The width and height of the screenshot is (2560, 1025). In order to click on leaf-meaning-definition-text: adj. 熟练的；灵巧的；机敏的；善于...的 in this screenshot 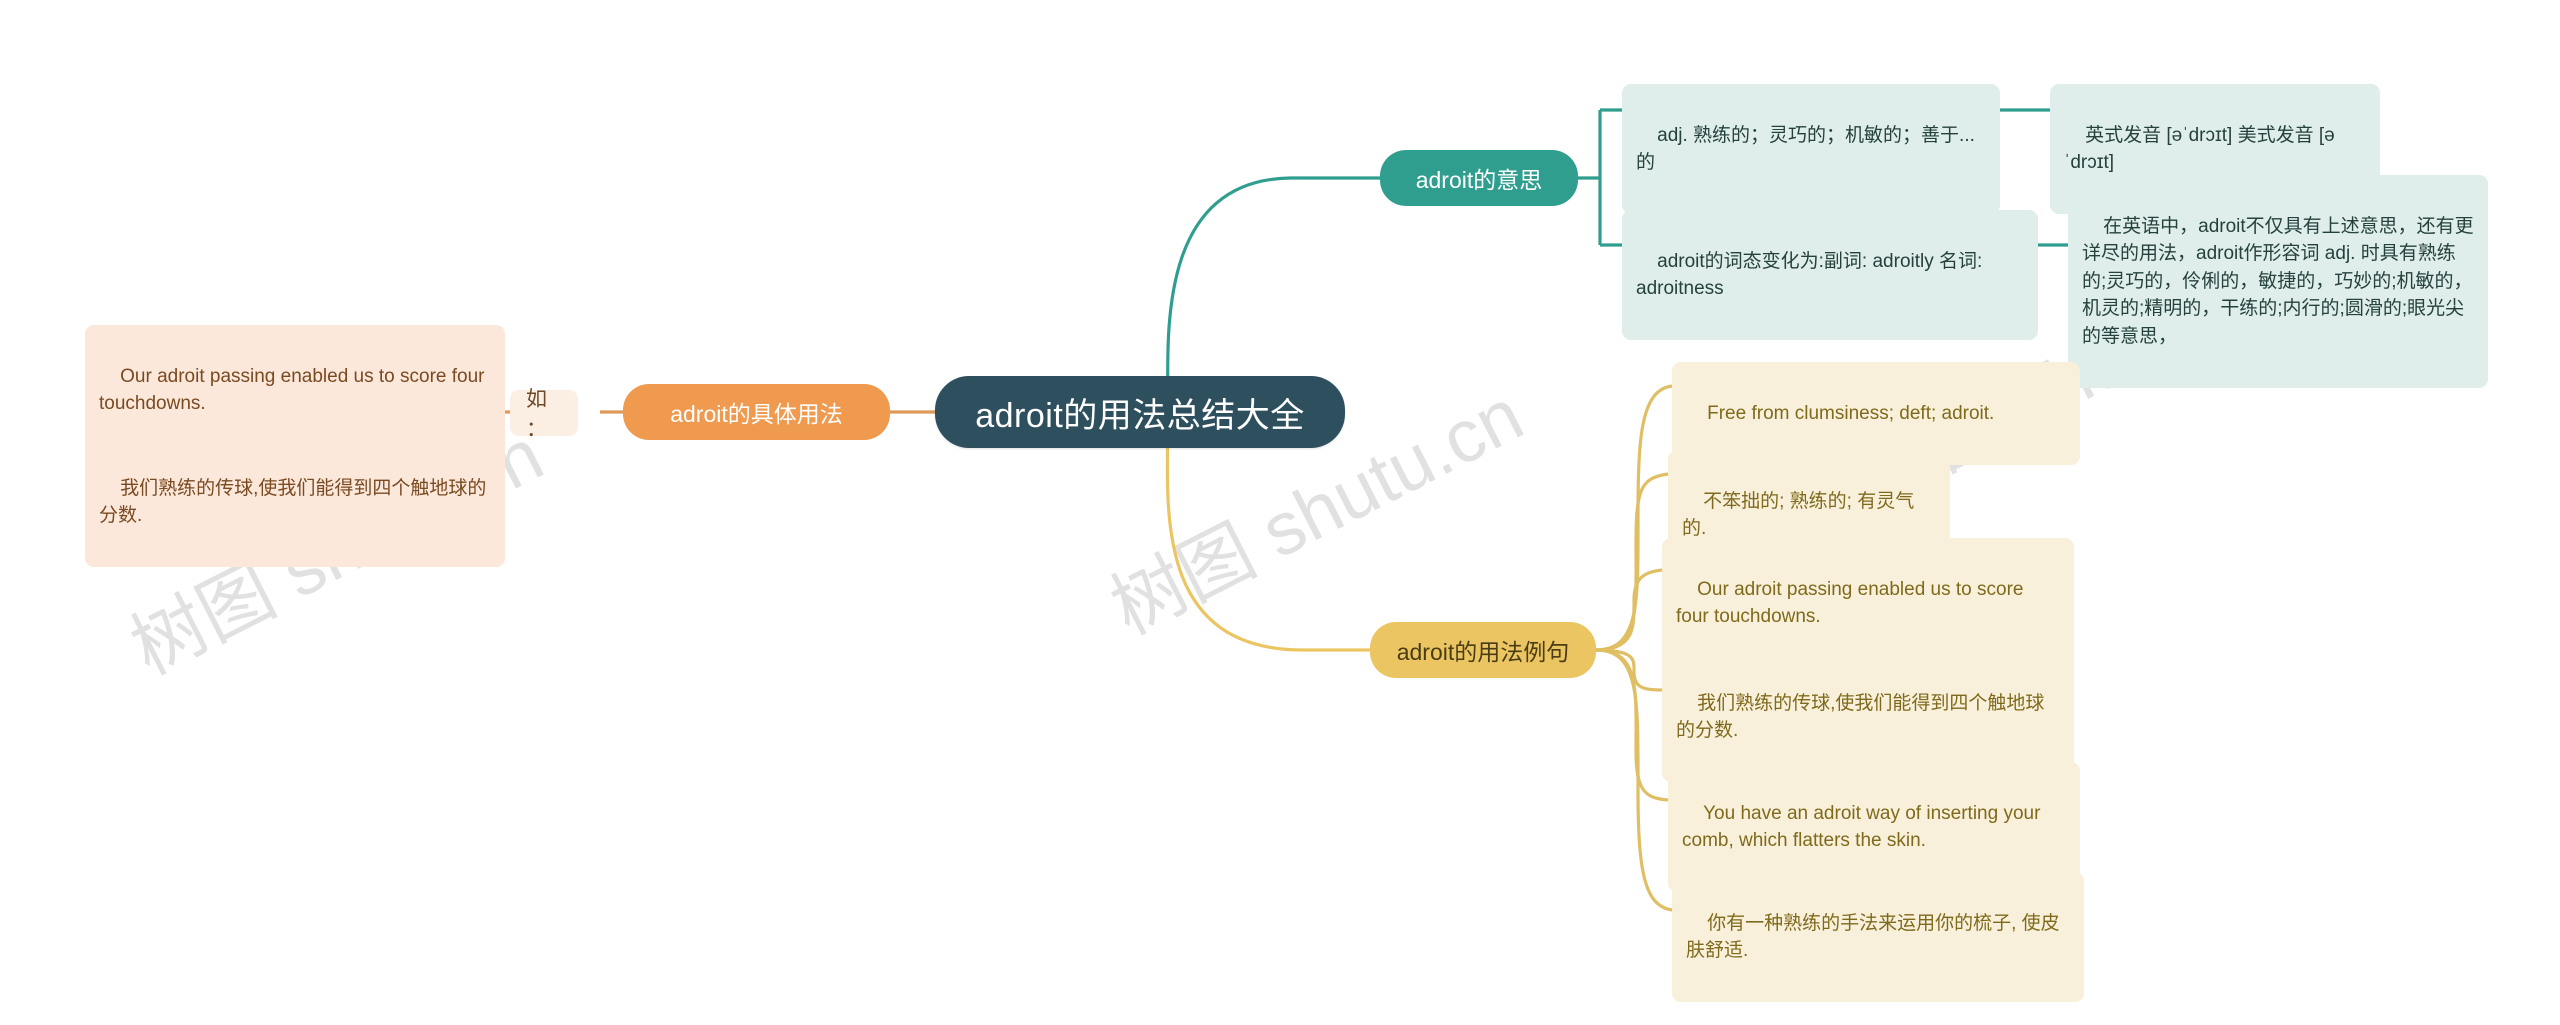, I will do `click(1805, 149)`.